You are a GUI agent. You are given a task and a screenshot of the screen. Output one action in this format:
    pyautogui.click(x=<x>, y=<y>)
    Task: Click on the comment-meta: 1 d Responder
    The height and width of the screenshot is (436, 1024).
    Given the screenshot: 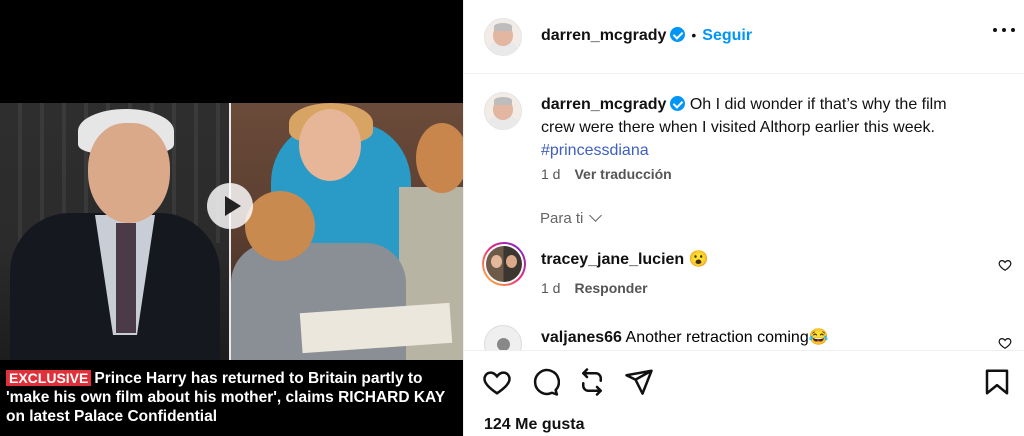 What is the action you would take?
    pyautogui.click(x=594, y=288)
    